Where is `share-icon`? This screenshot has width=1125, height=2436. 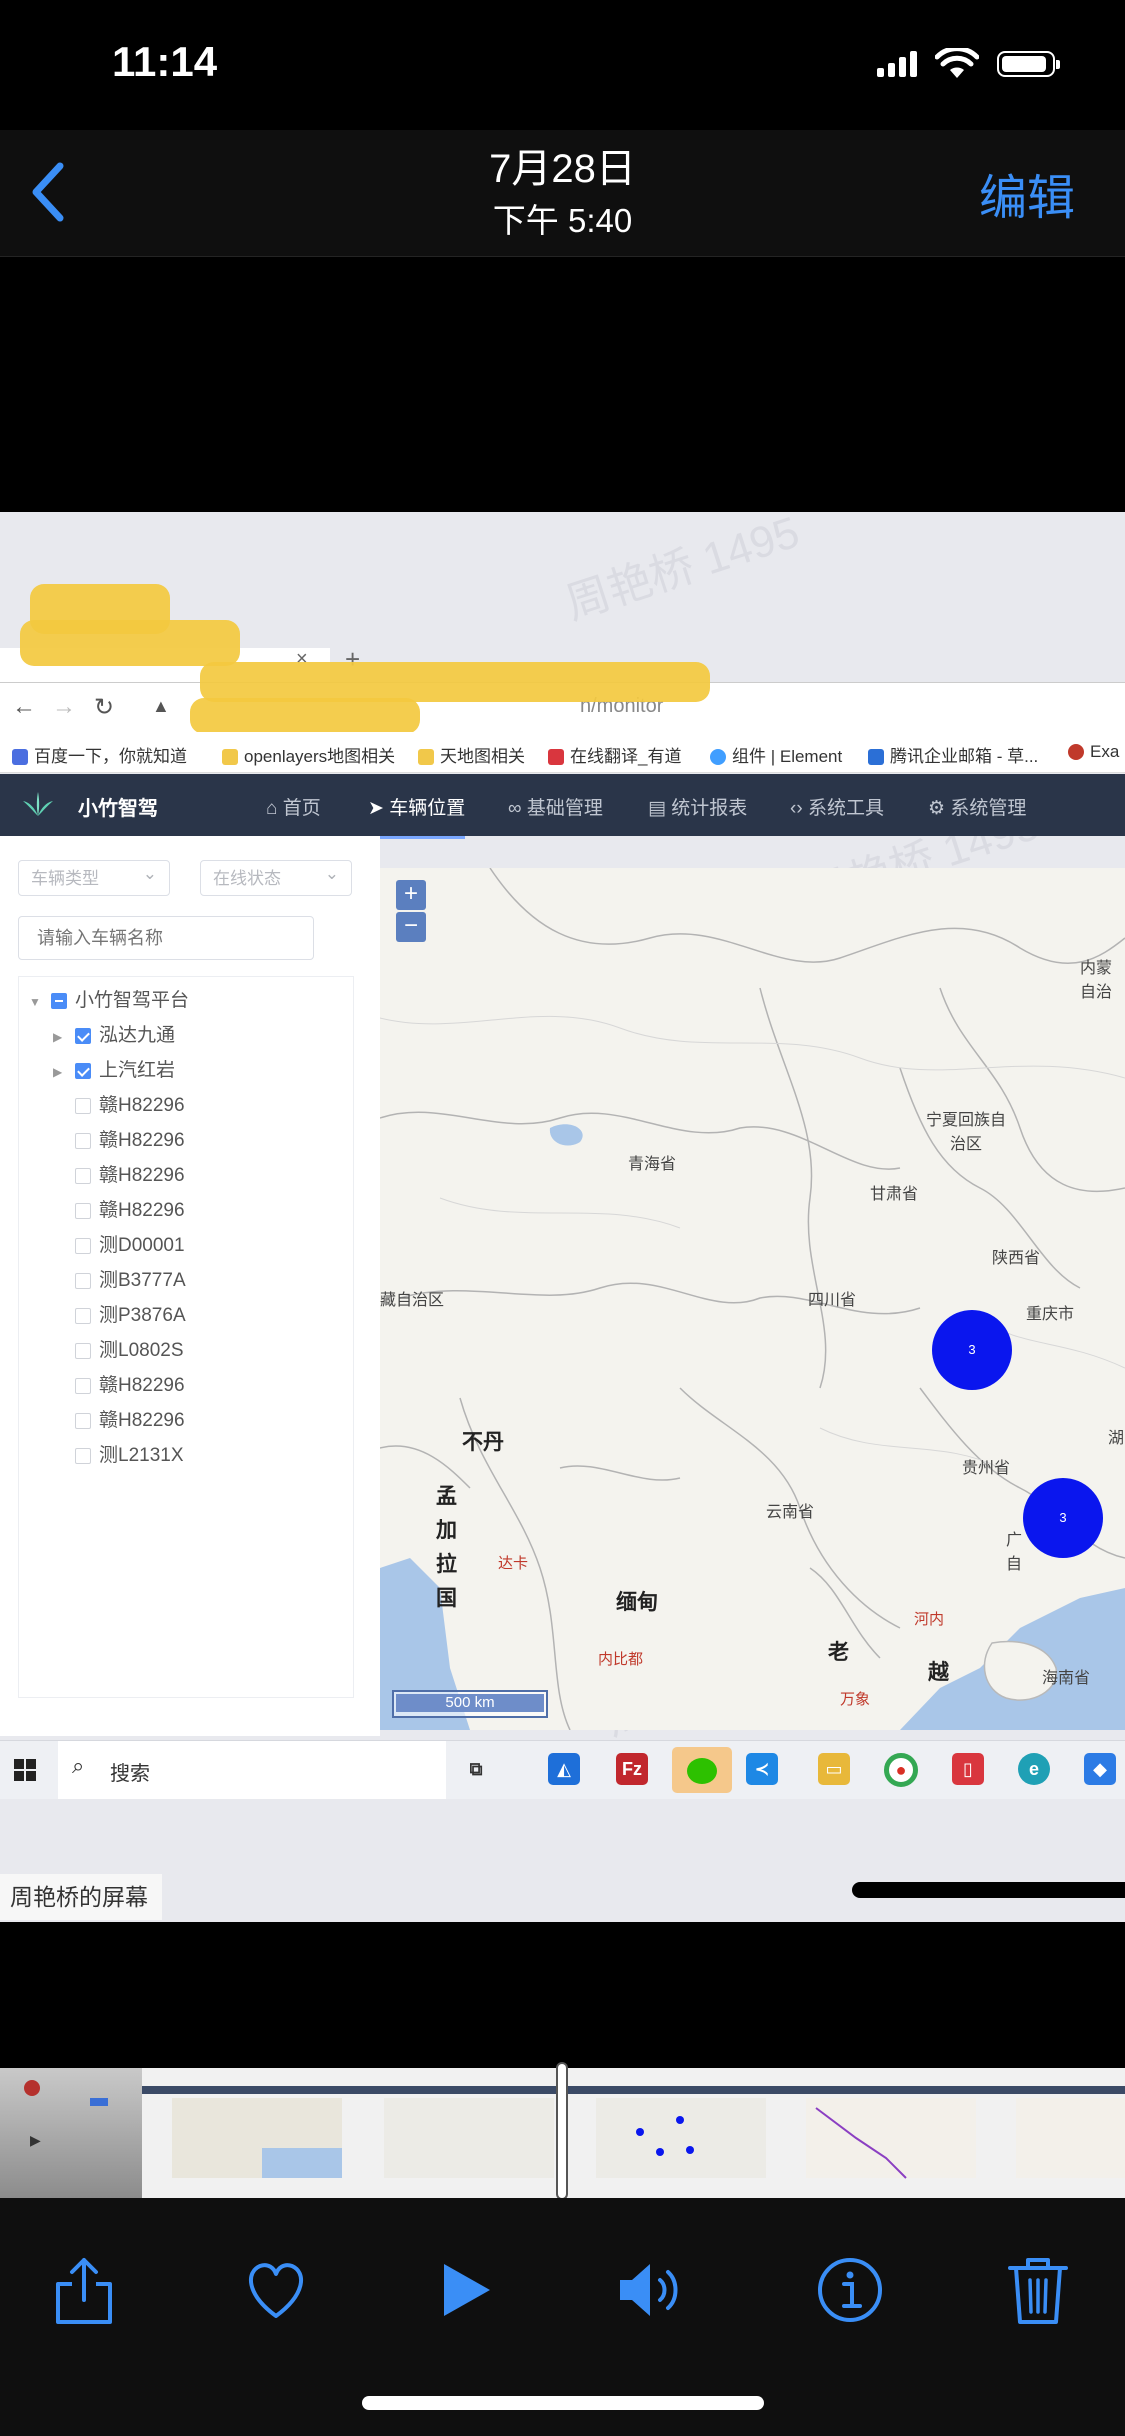 share-icon is located at coordinates (84, 2290).